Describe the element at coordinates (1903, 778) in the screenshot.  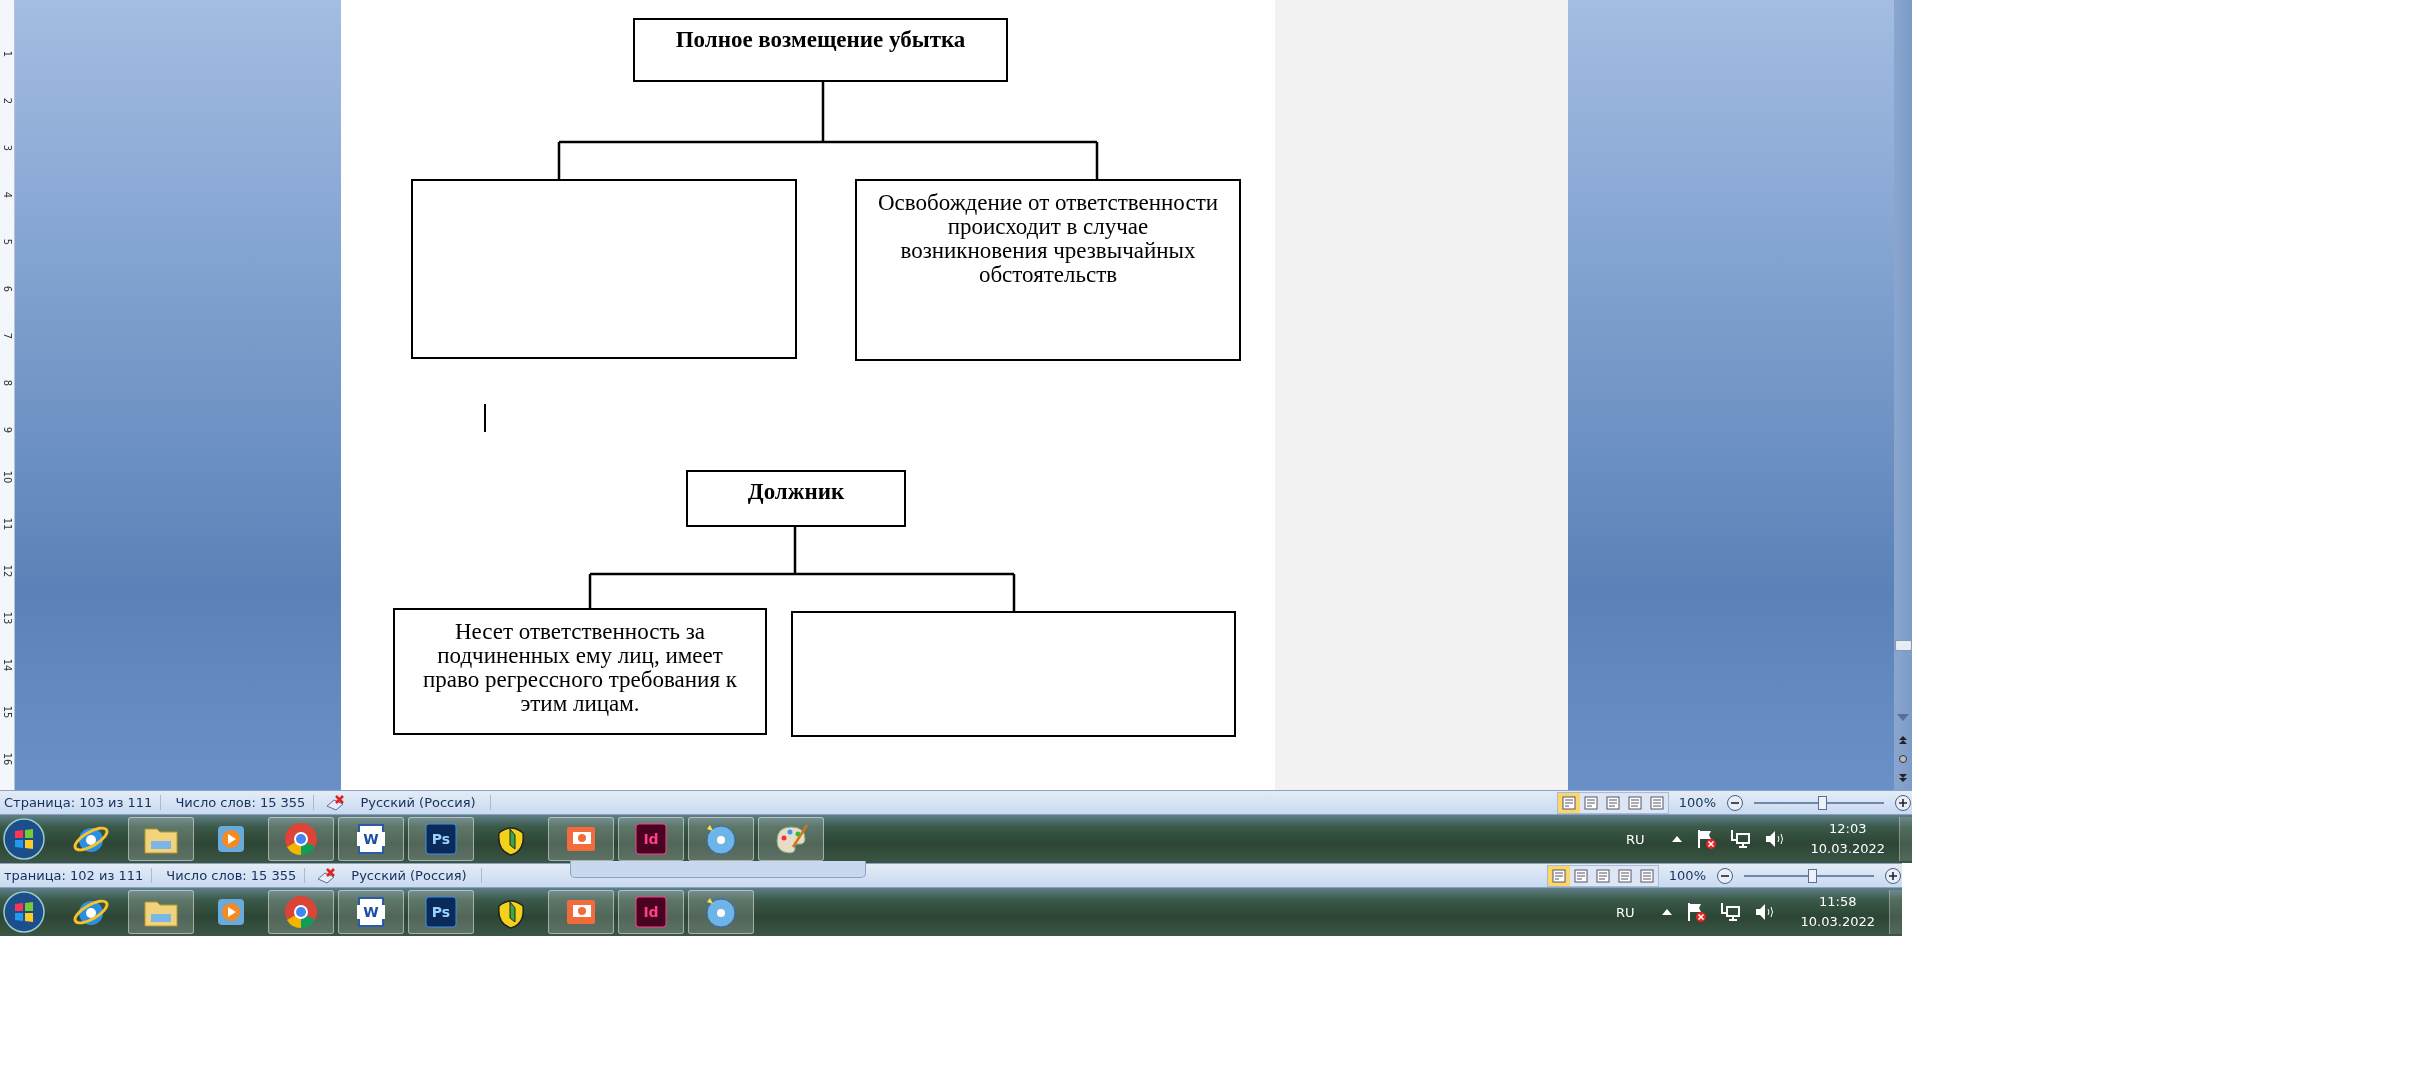
I see `next-page-icon` at that location.